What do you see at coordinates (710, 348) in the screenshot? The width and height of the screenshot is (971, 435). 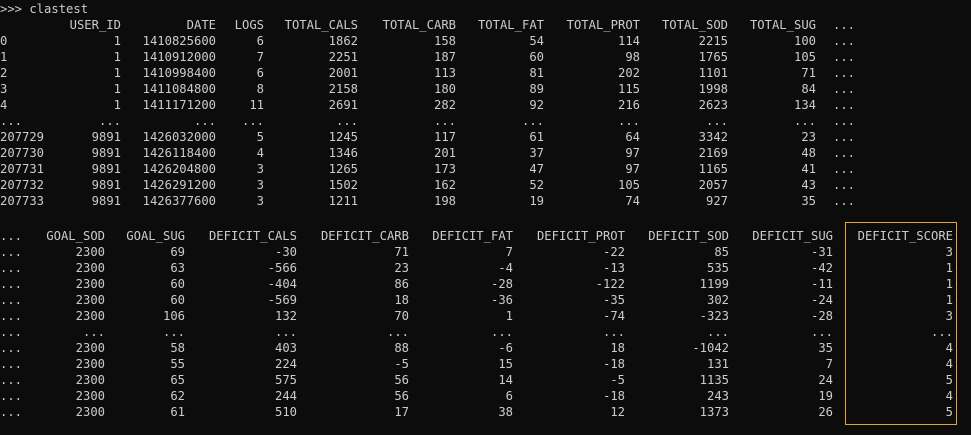 I see `table-cell: -1042` at bounding box center [710, 348].